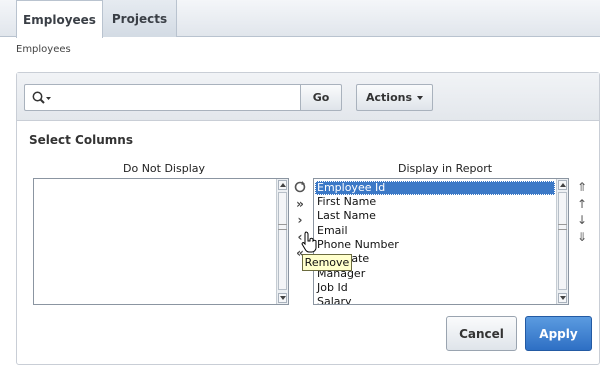 The width and height of the screenshot is (600, 365). I want to click on move-top-icon: ⇑, so click(582, 187).